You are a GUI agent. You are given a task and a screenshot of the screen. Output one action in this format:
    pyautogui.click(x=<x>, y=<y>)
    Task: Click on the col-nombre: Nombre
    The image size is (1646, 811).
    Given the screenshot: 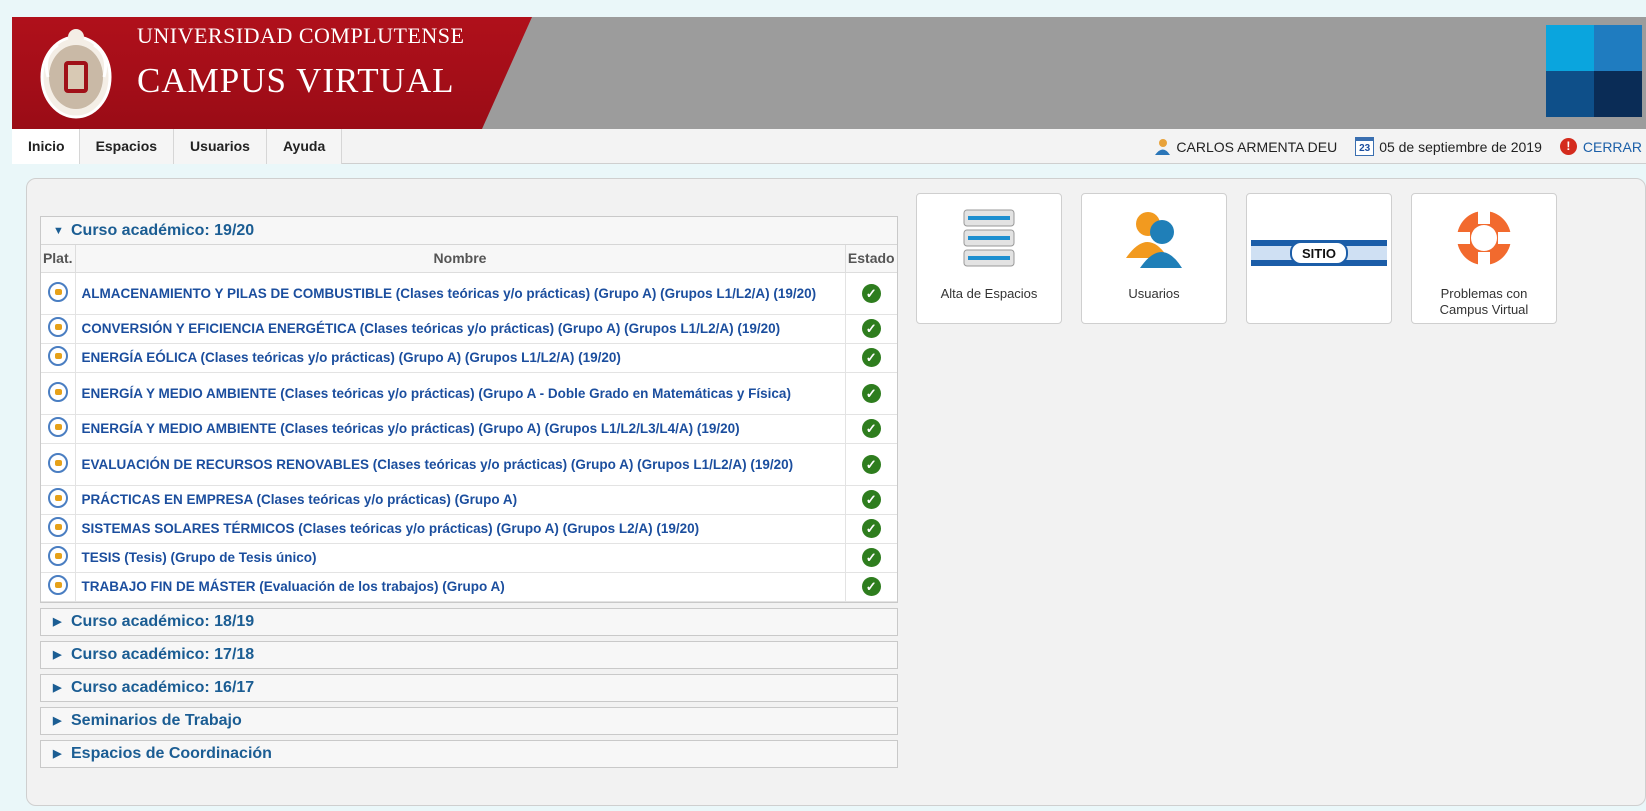 What is the action you would take?
    pyautogui.click(x=460, y=259)
    